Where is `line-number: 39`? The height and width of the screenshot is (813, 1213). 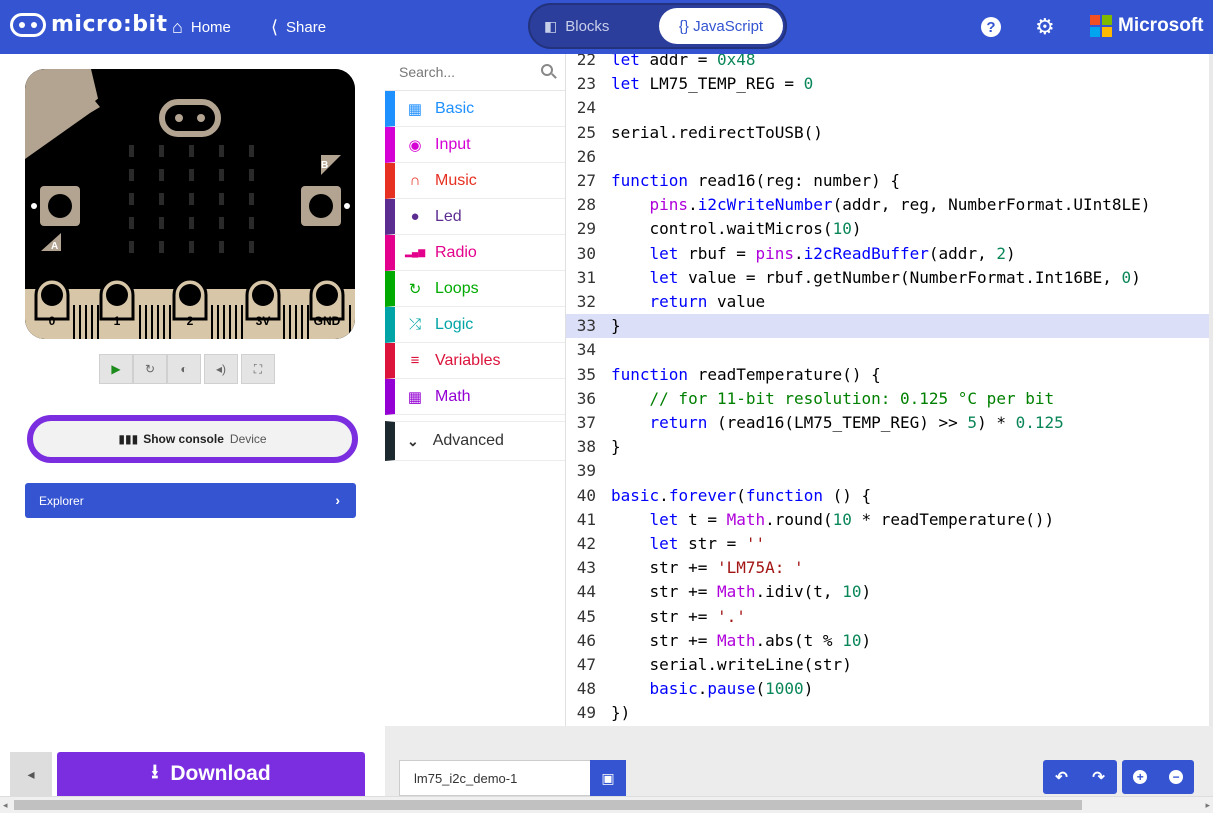
line-number: 39 is located at coordinates (586, 471).